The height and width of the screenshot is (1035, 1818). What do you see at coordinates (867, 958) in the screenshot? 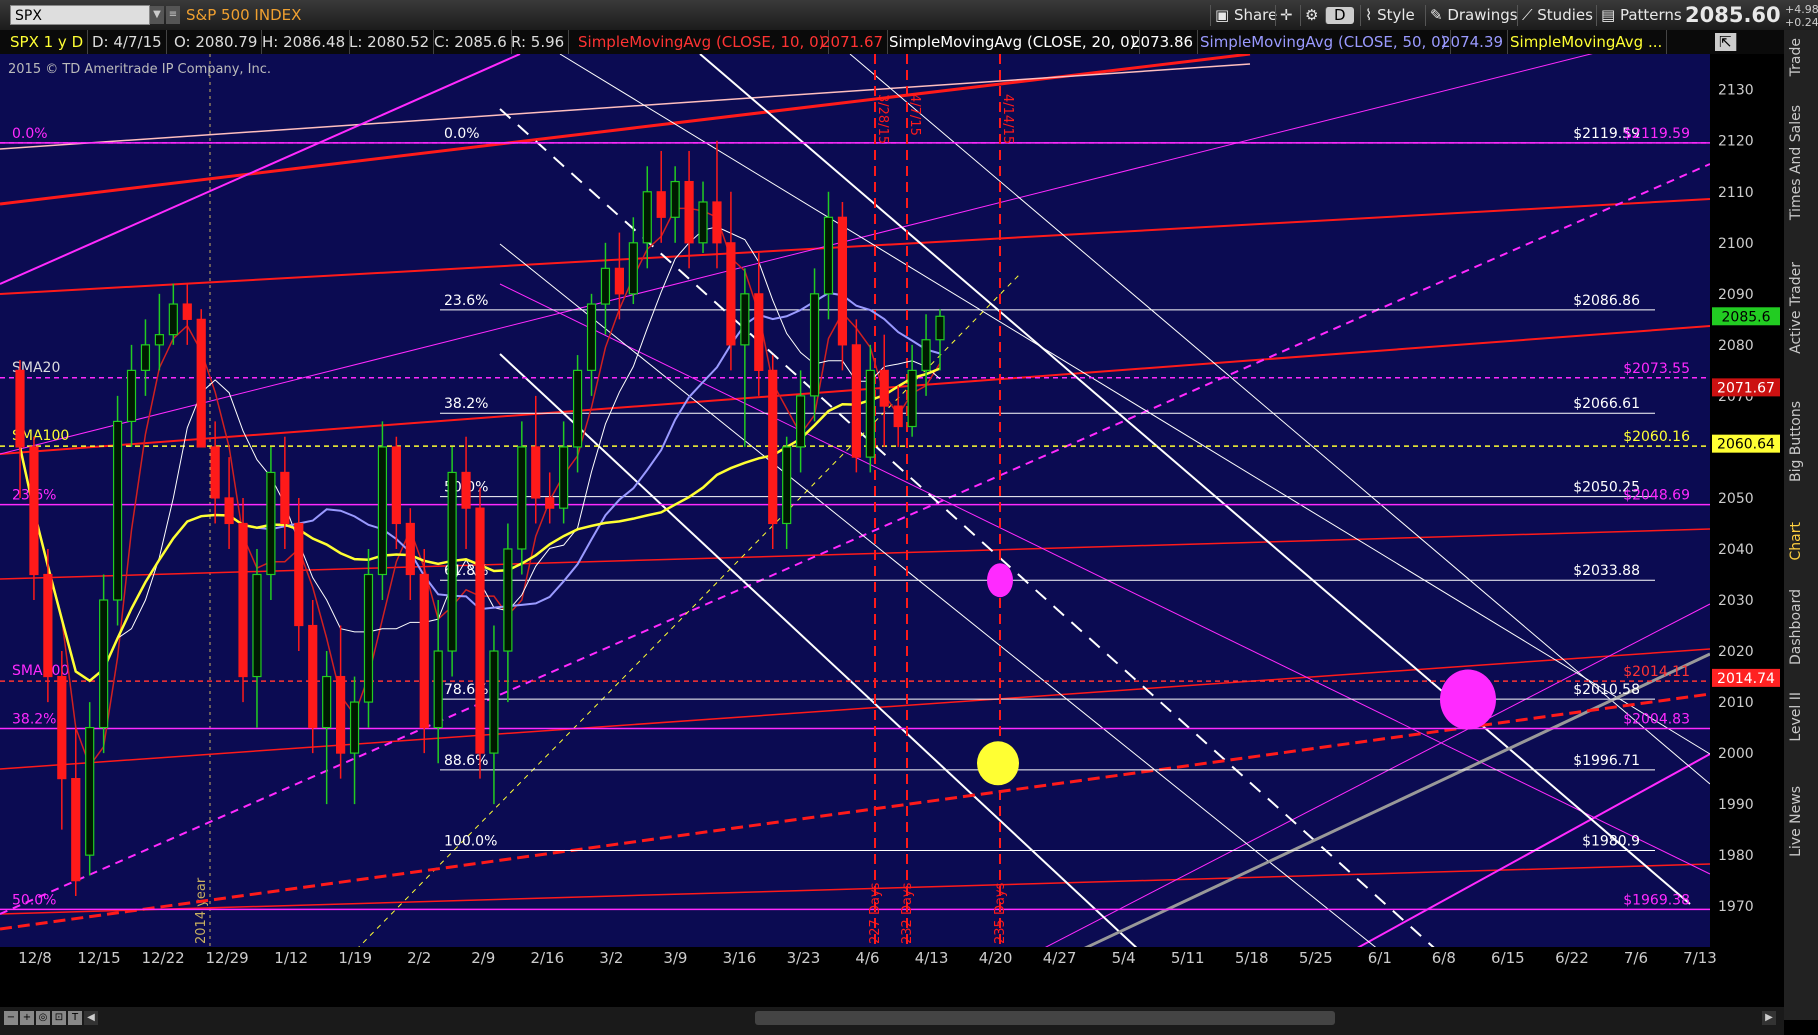
I see `date-tick-label: 4/6` at bounding box center [867, 958].